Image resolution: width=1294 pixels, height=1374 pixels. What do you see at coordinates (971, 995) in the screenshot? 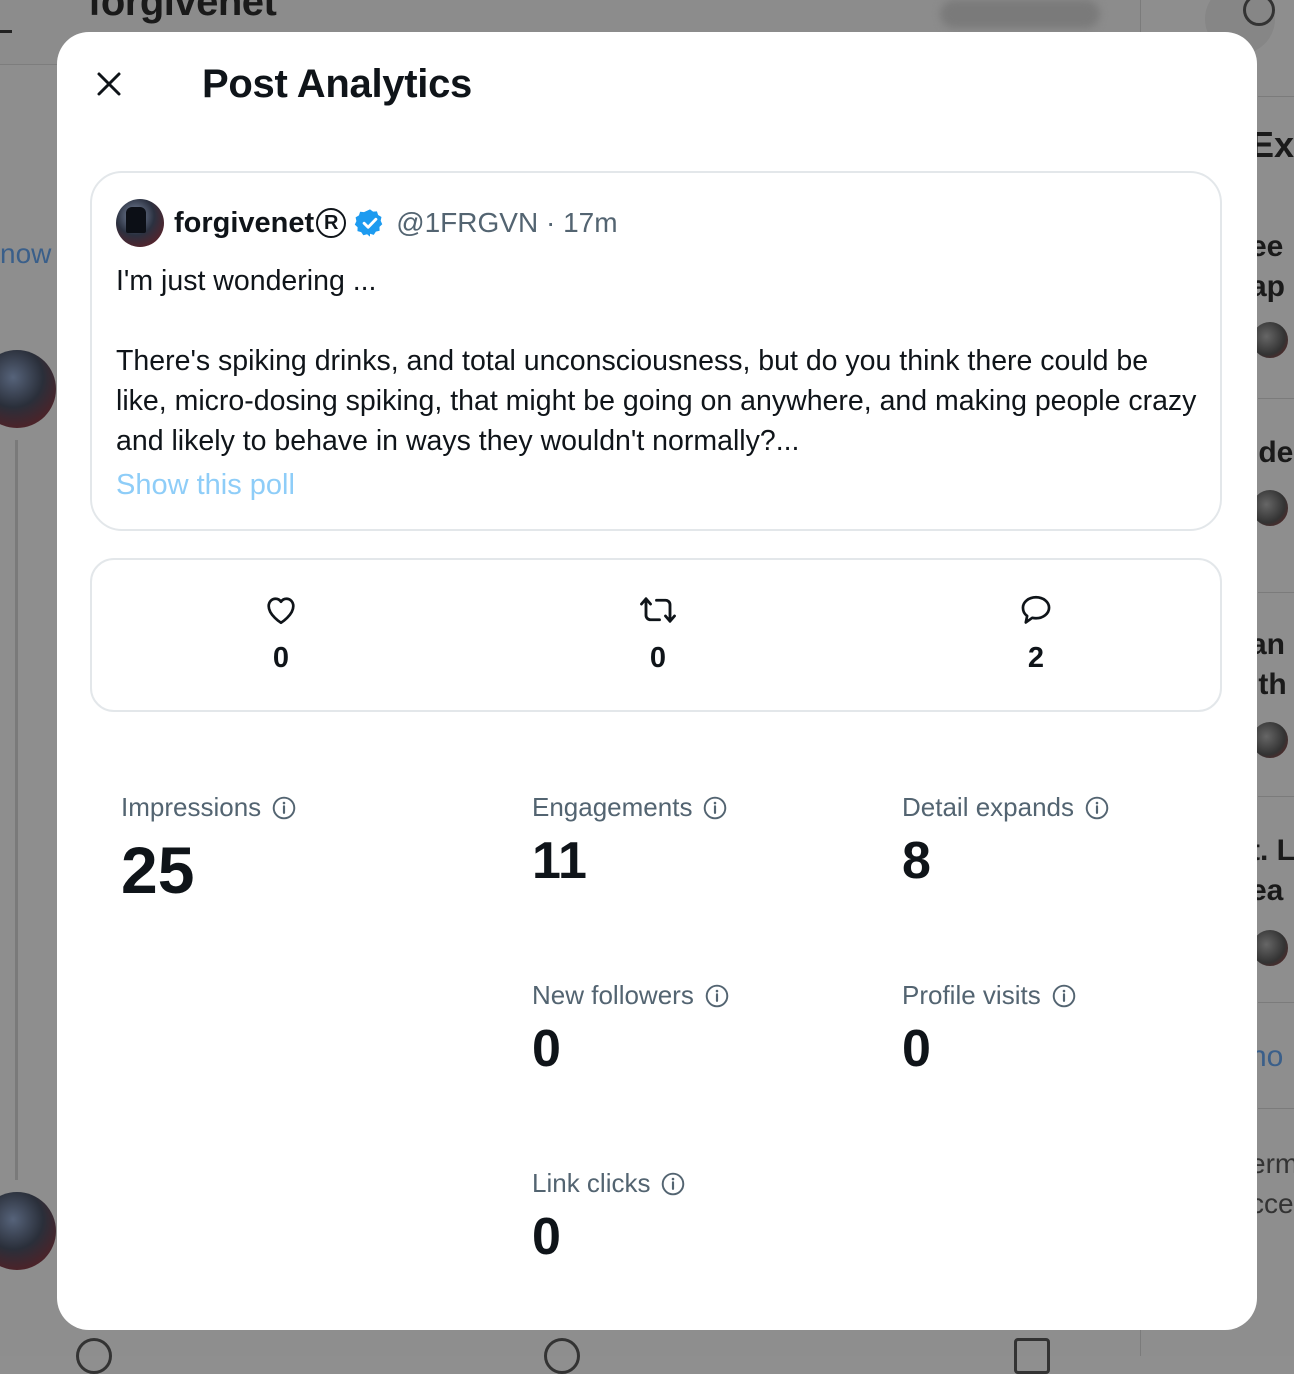
I see `metric-label: Profile visits` at bounding box center [971, 995].